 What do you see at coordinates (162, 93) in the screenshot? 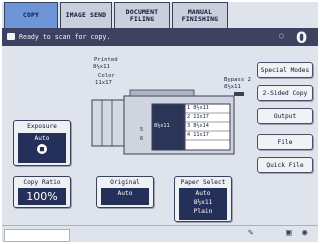
I see `scanner-top` at bounding box center [162, 93].